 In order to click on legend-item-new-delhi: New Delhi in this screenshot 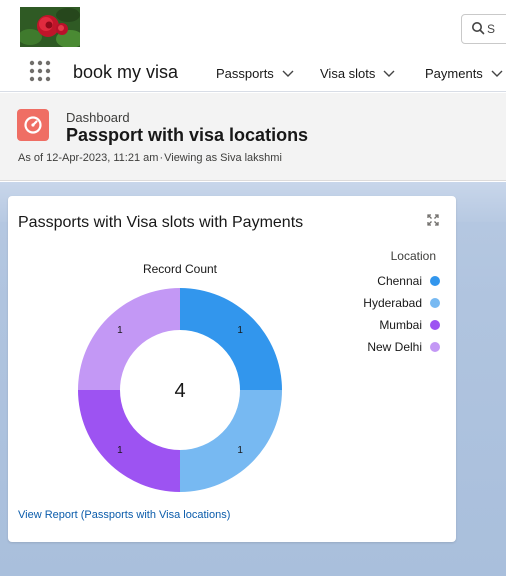, I will do `click(403, 347)`.